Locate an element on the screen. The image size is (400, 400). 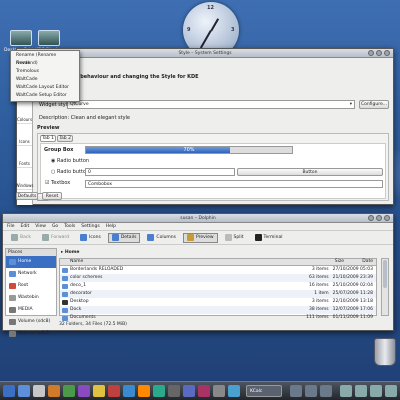
folder-icon is located at coordinates (65, 286).